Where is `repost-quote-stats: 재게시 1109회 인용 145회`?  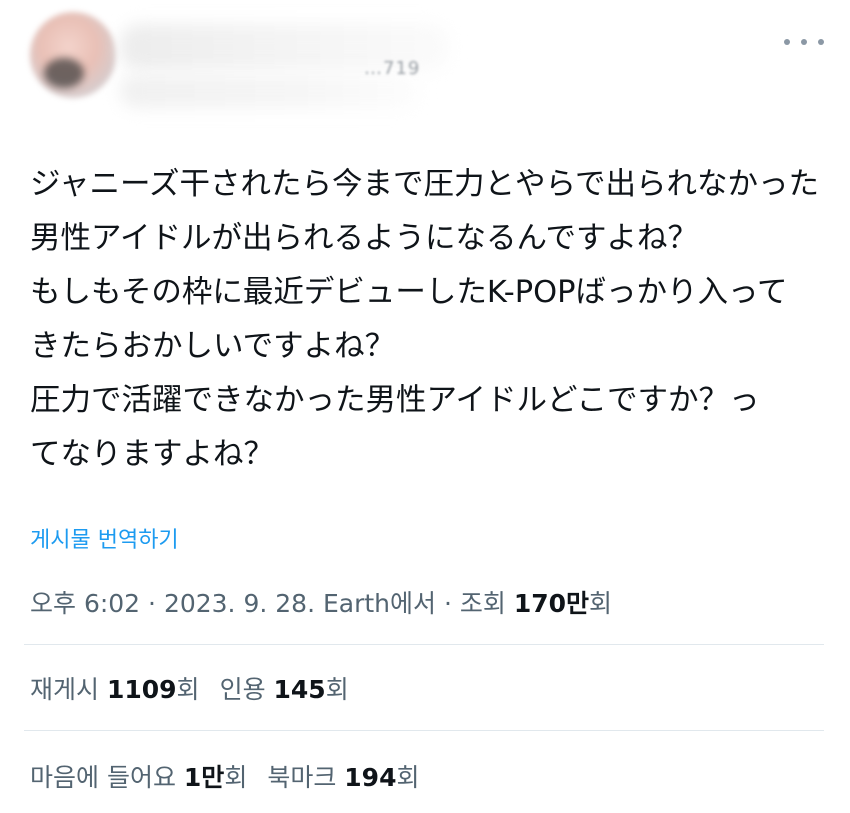 repost-quote-stats: 재게시 1109회 인용 145회 is located at coordinates (189, 688).